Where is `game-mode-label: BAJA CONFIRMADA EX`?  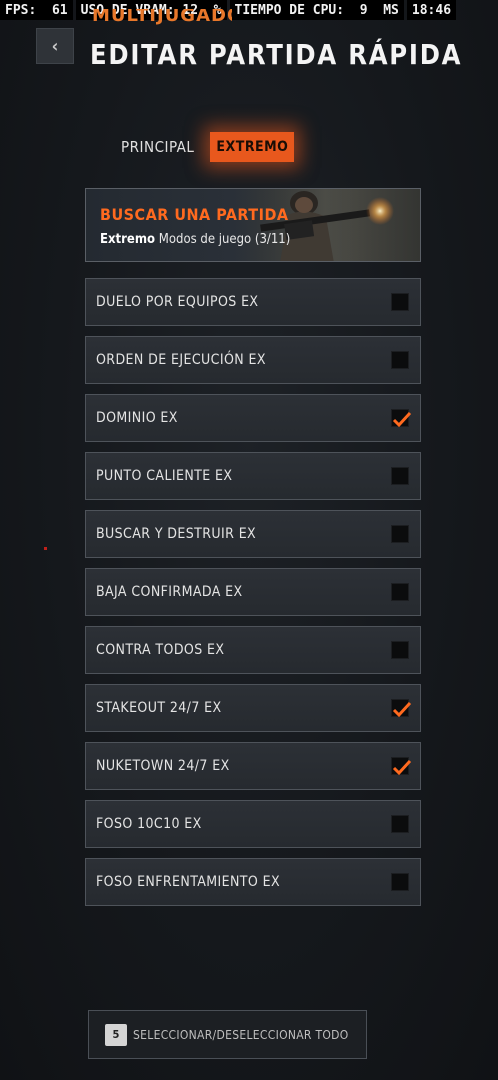
game-mode-label: BAJA CONFIRMADA EX is located at coordinates (169, 592).